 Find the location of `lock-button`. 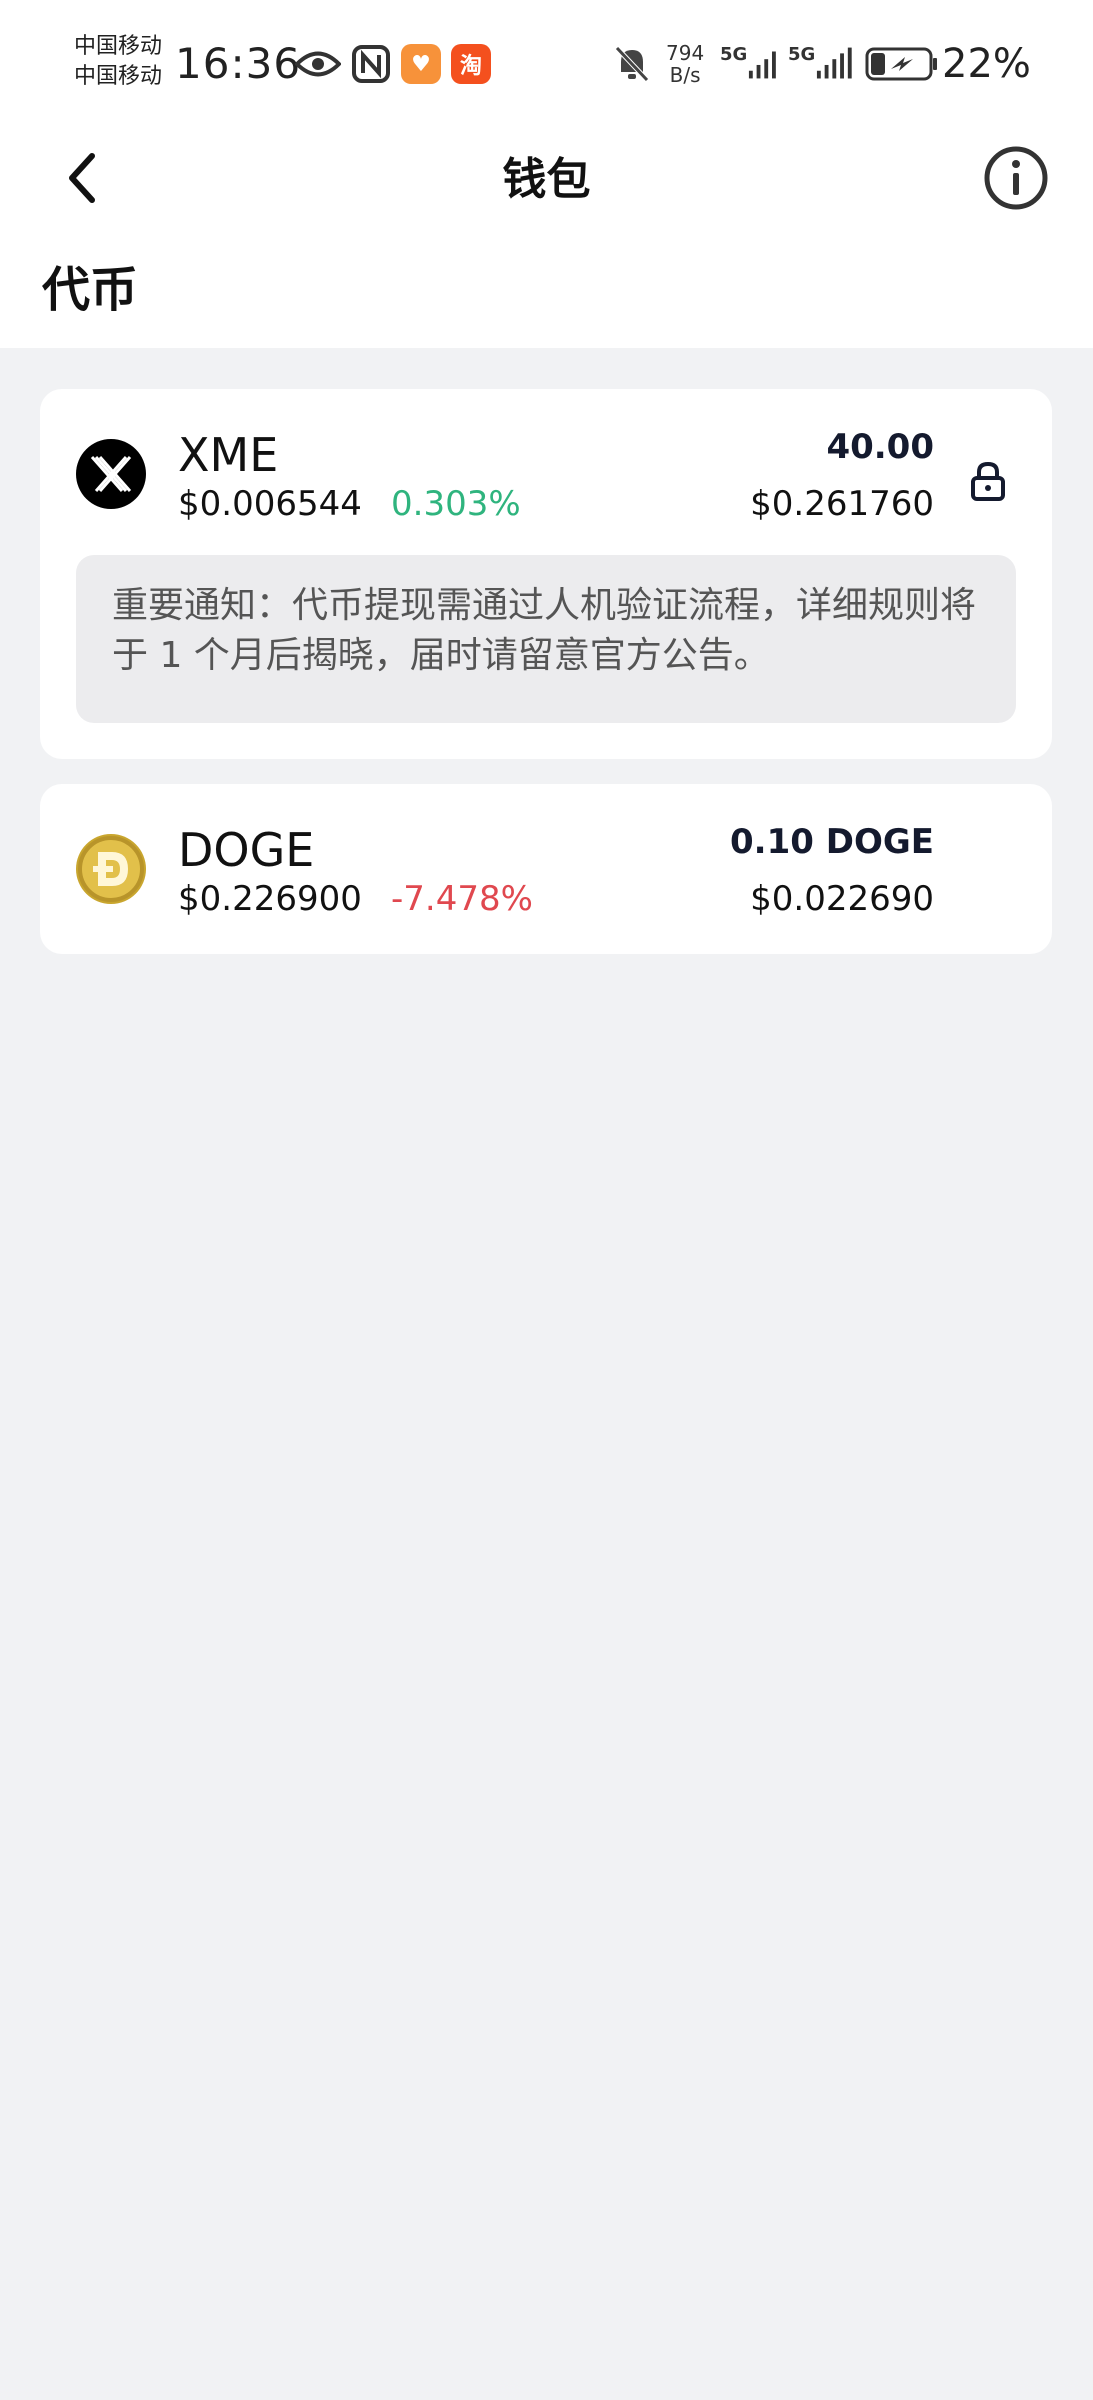

lock-button is located at coordinates (988, 483).